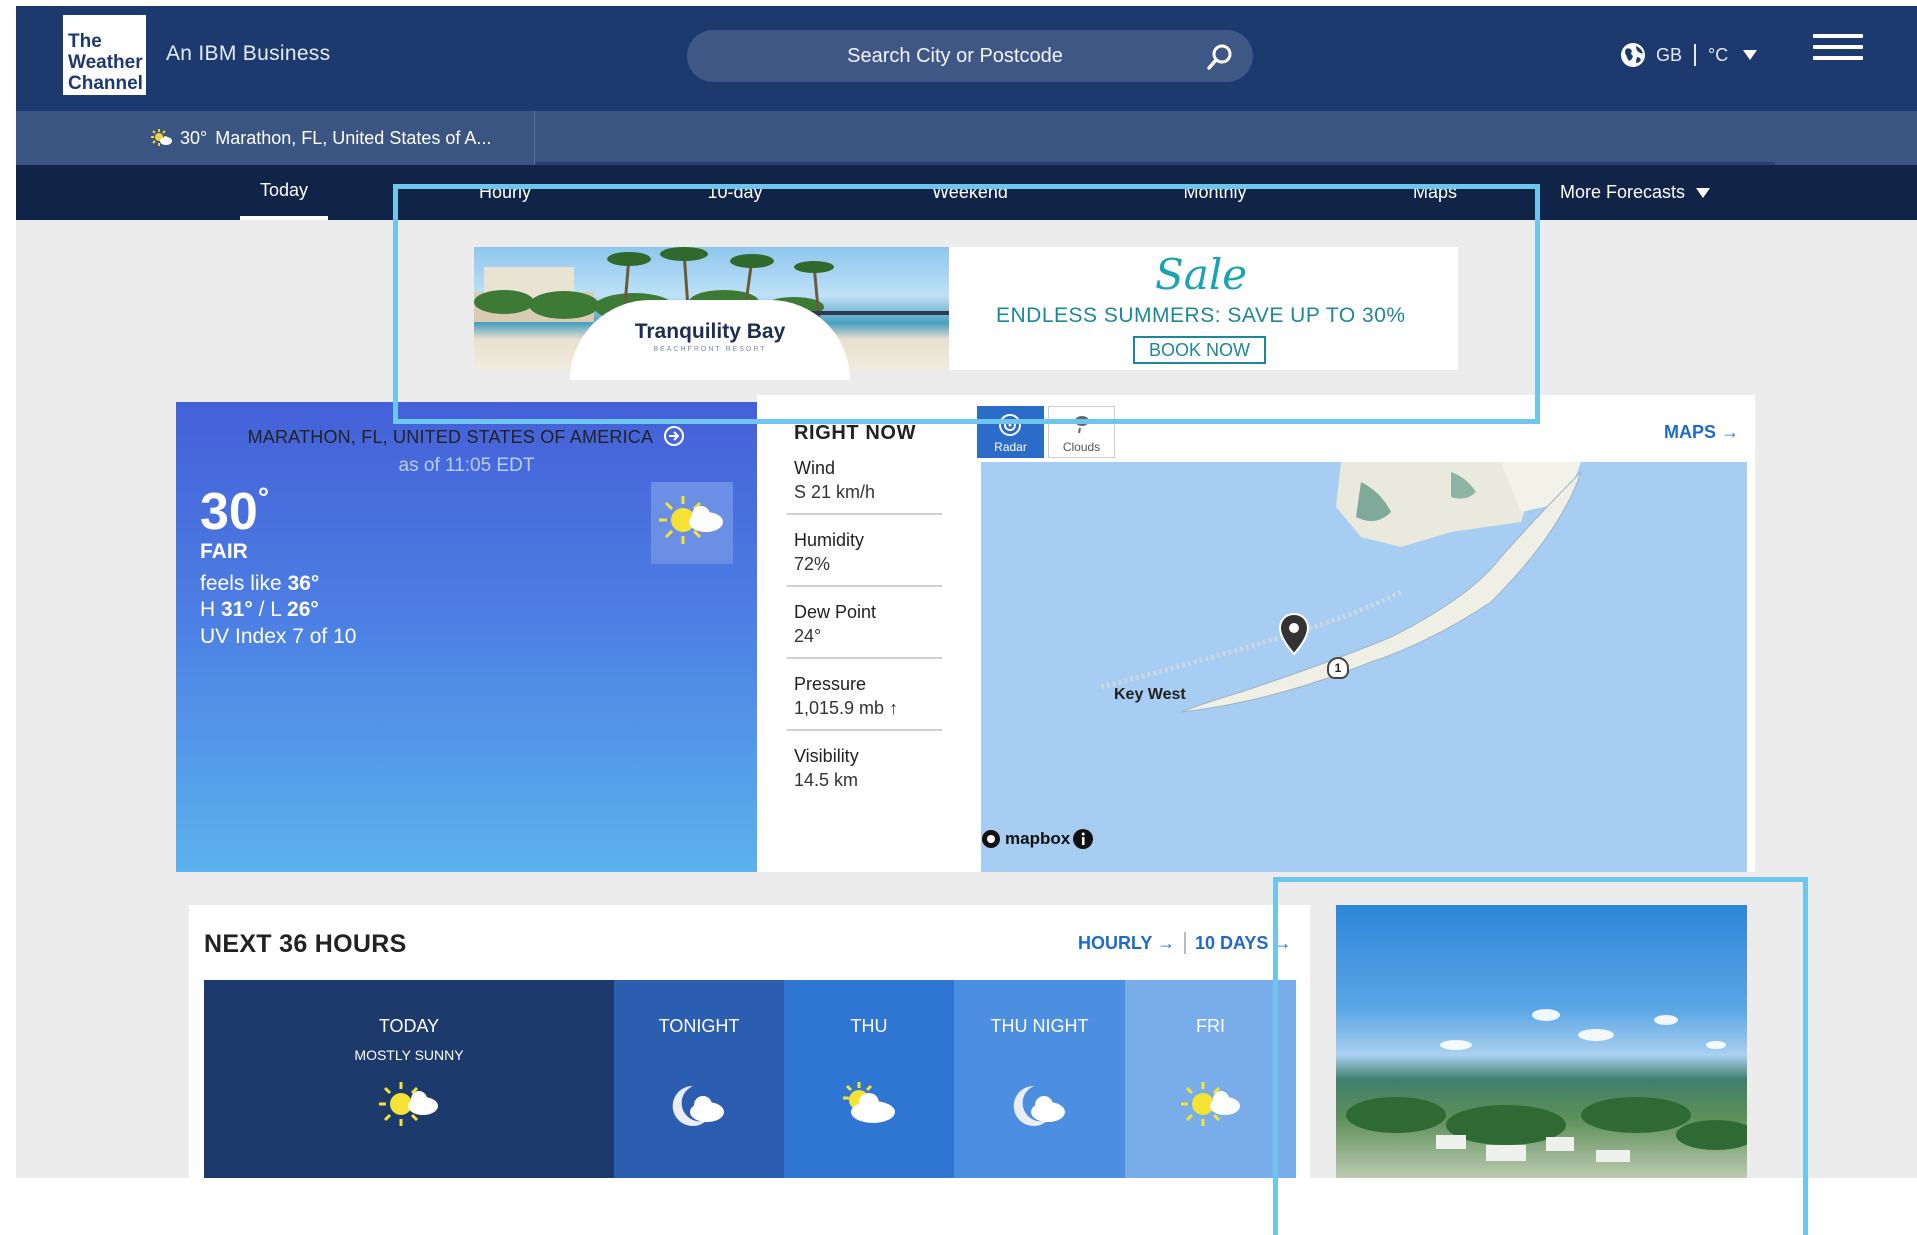 Image resolution: width=1917 pixels, height=1235 pixels. Describe the element at coordinates (1701, 432) in the screenshot. I see `maps-link: MAPS →` at that location.